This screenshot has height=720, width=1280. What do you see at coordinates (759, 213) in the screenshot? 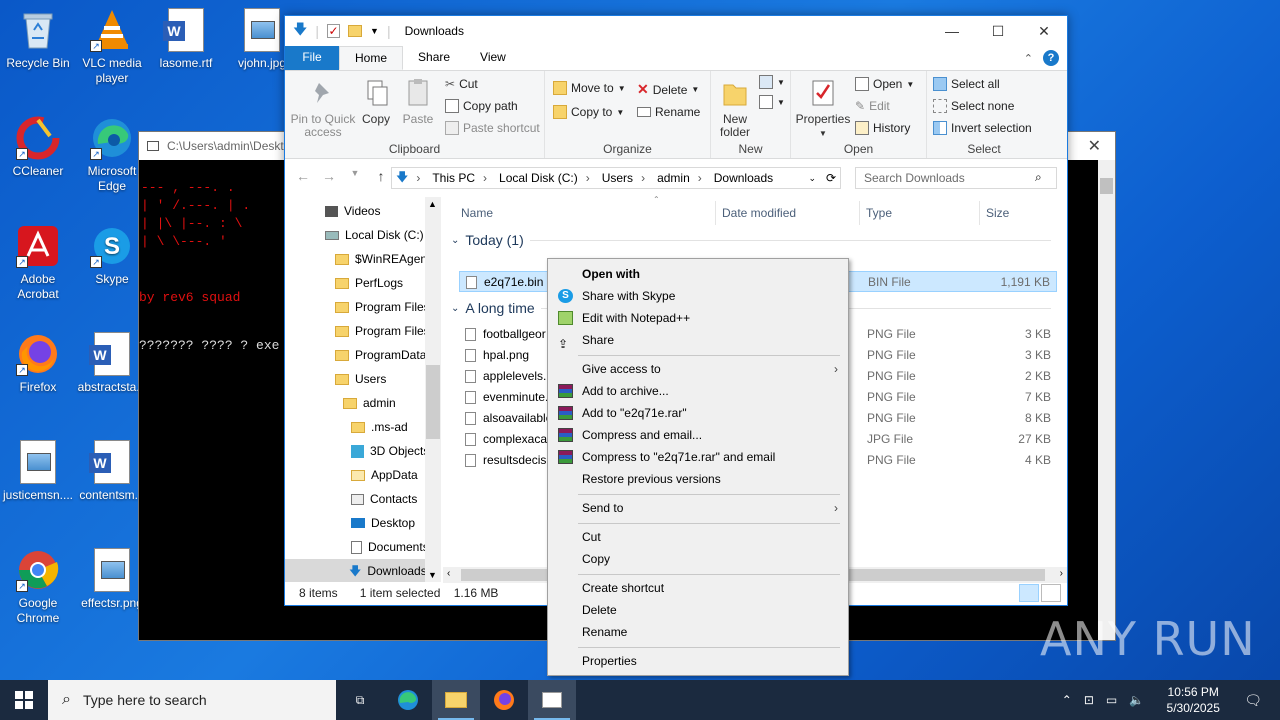
I see `column-header-date: Date modified` at bounding box center [759, 213].